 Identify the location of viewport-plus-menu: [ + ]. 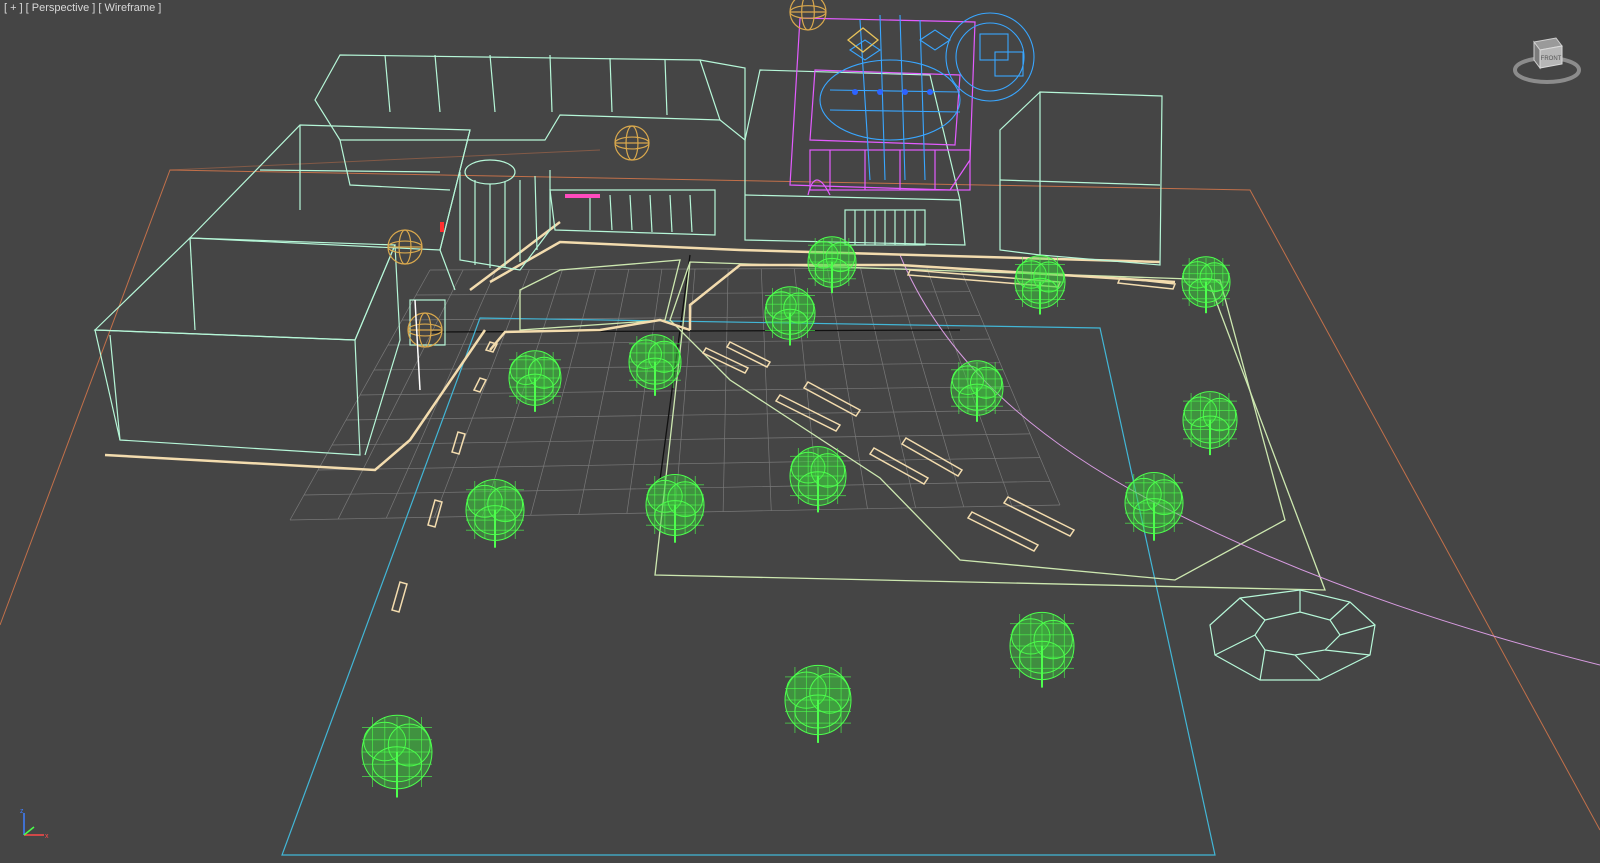
(13, 8).